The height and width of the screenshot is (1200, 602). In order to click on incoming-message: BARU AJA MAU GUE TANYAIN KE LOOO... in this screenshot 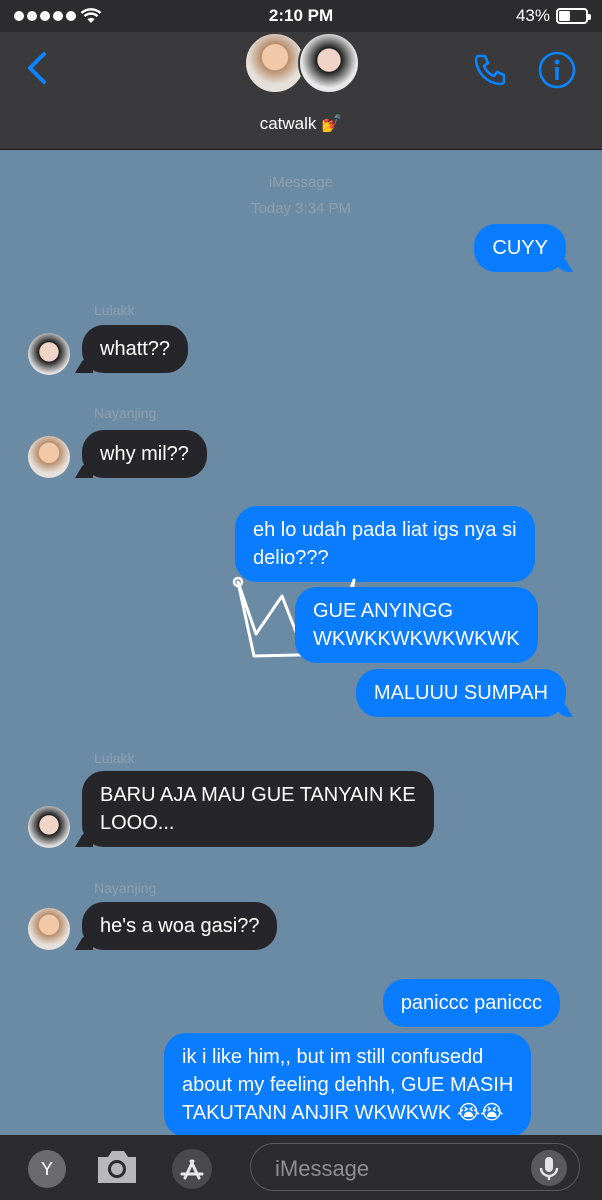, I will do `click(258, 809)`.